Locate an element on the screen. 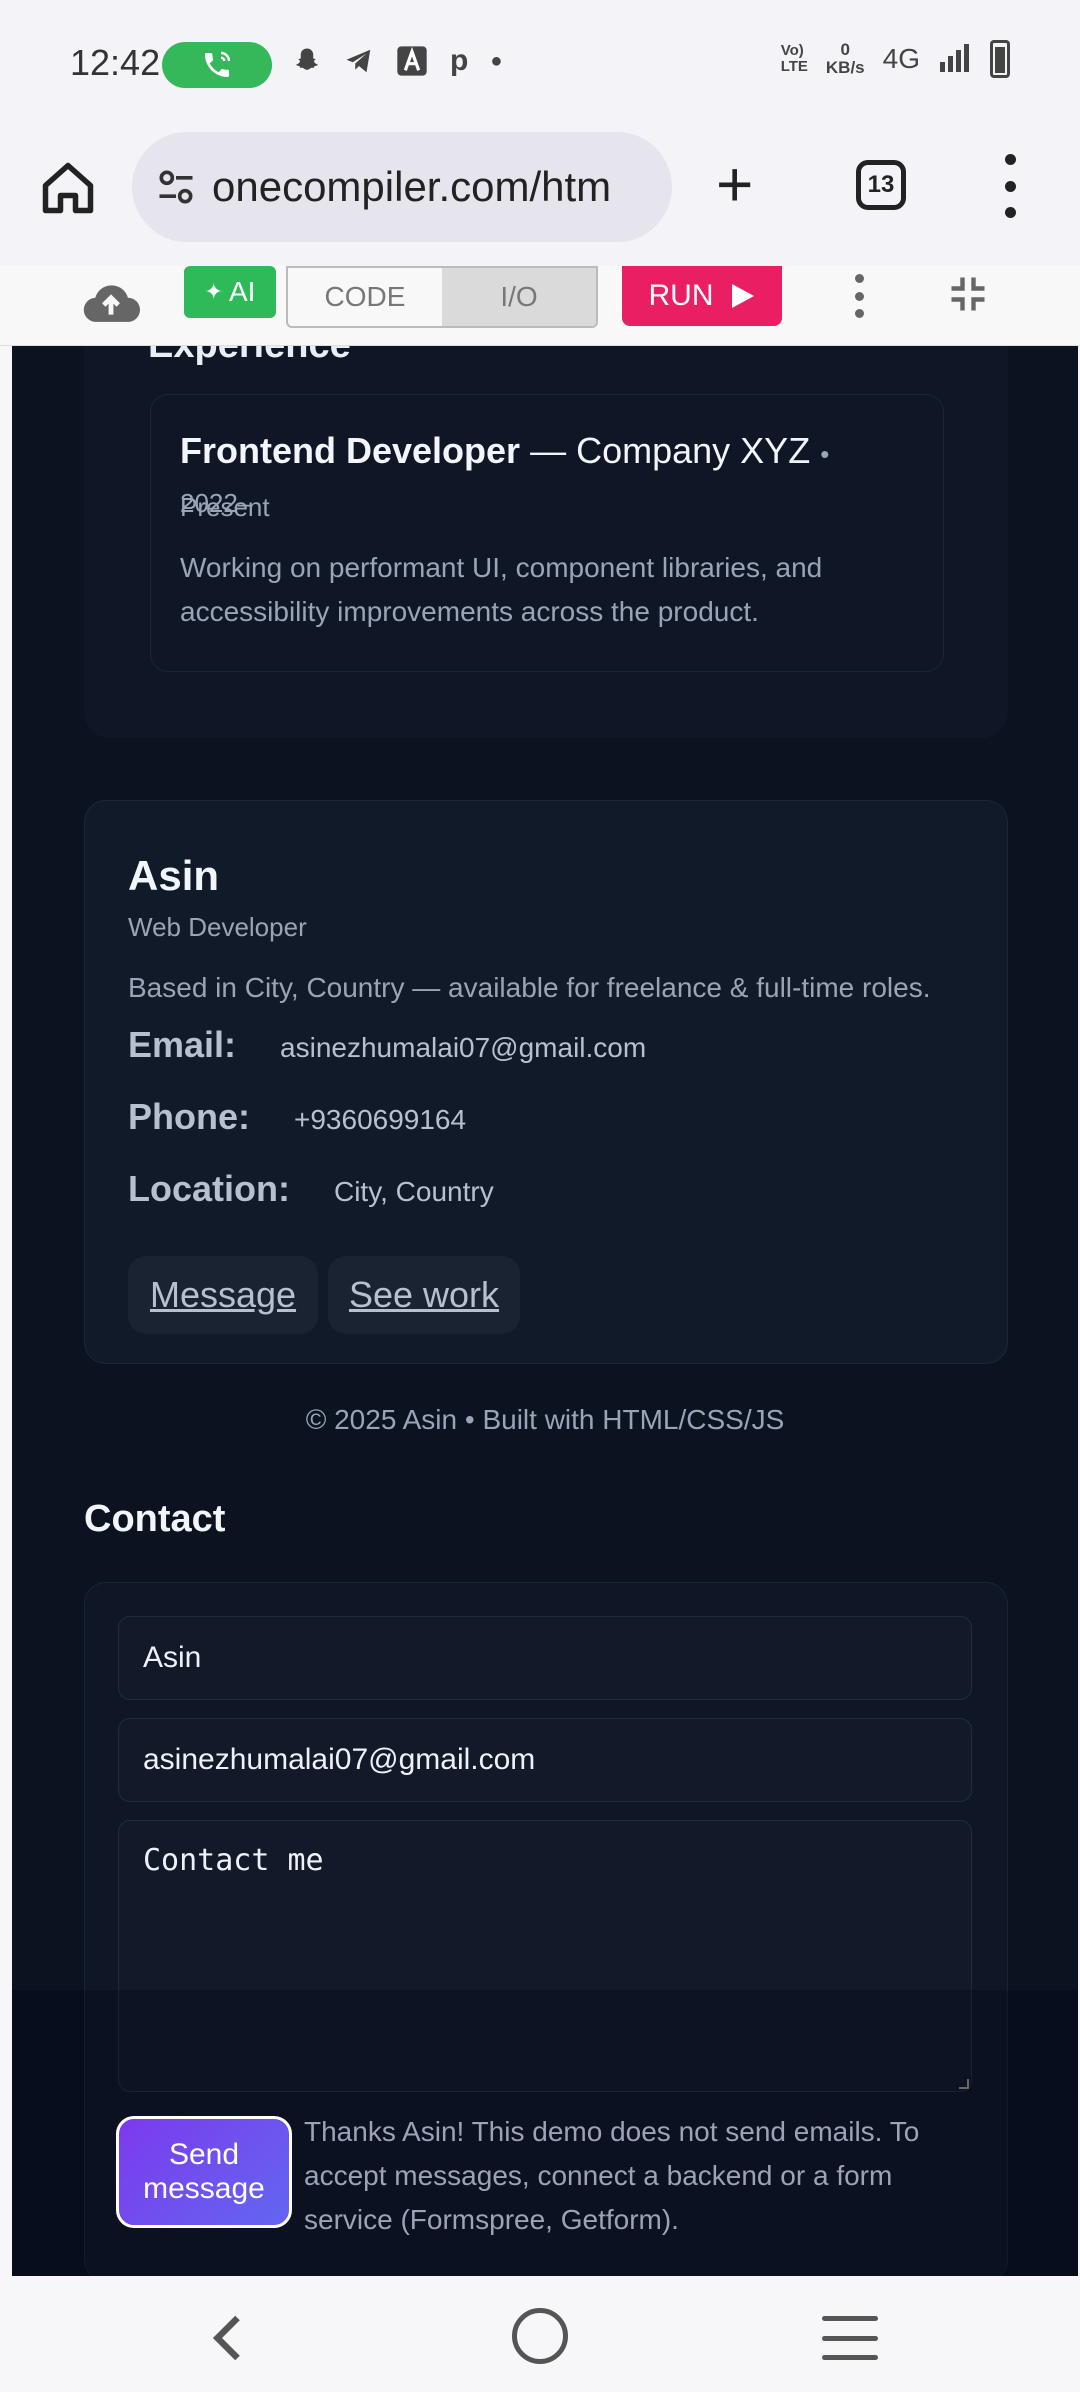  back-icon is located at coordinates (230, 2338).